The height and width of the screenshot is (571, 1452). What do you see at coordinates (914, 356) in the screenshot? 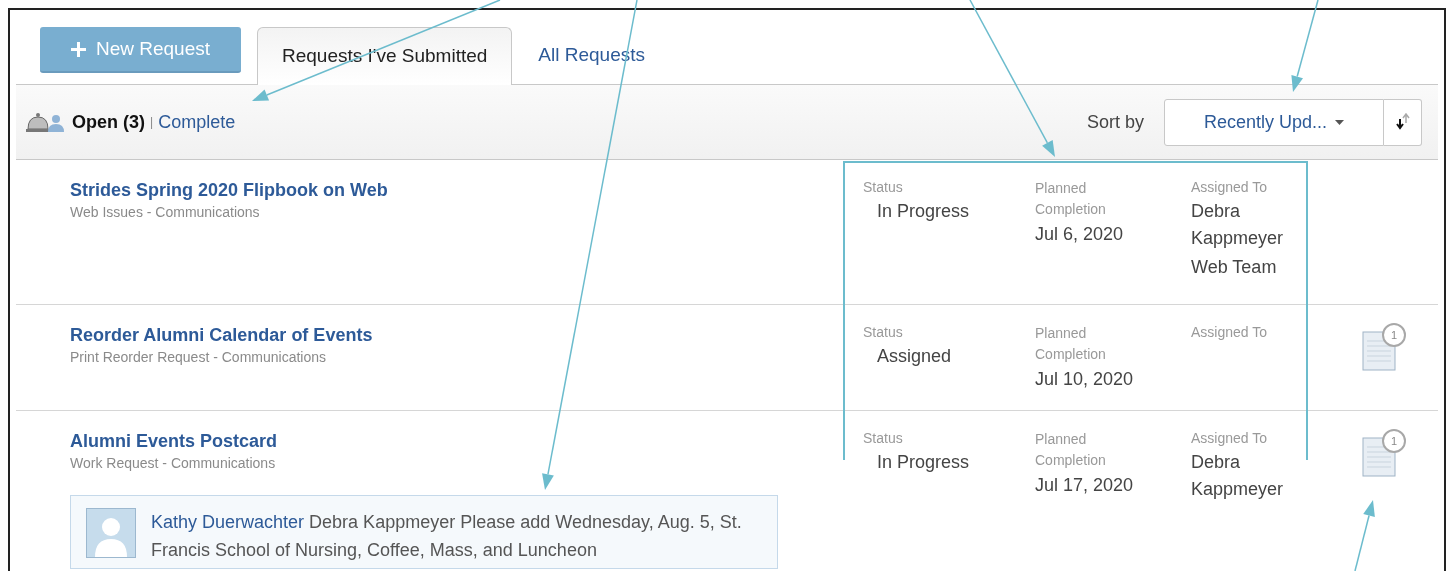
I see `status-value: Assigned` at bounding box center [914, 356].